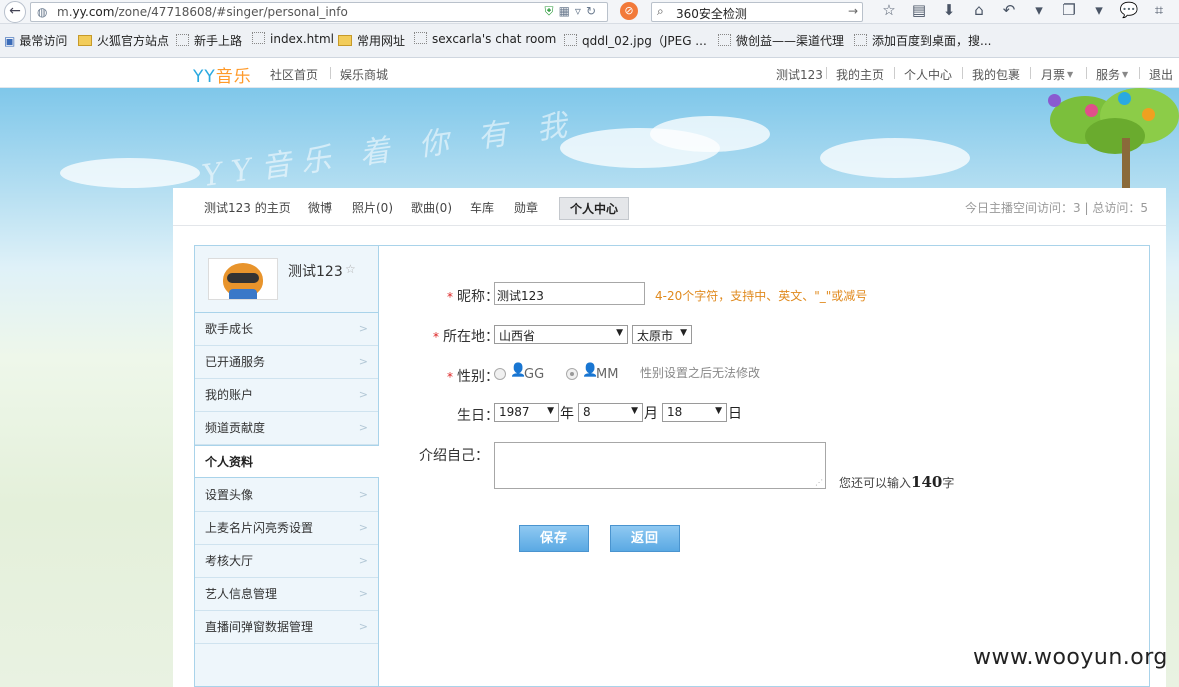 Image resolution: width=1179 pixels, height=687 pixels. What do you see at coordinates (781, 40) in the screenshot?
I see `bookmark-channel: 微创益——渠道代理` at bounding box center [781, 40].